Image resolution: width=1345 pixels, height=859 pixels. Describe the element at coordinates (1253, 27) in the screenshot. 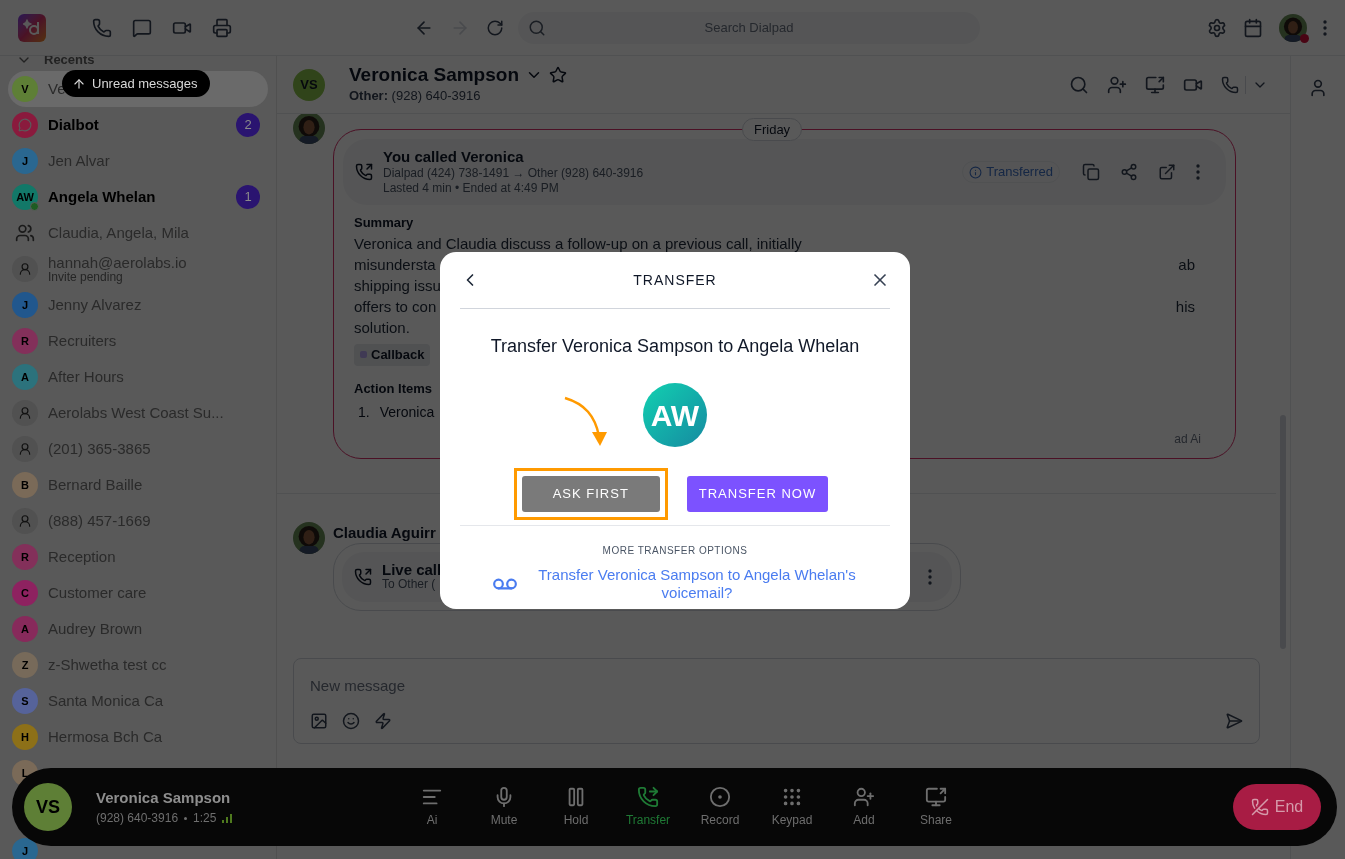

I see `calendar-button` at that location.